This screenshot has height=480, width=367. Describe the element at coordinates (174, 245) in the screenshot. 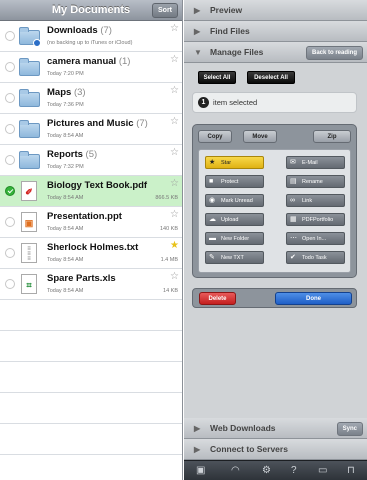

I see `star-icon: ★` at that location.